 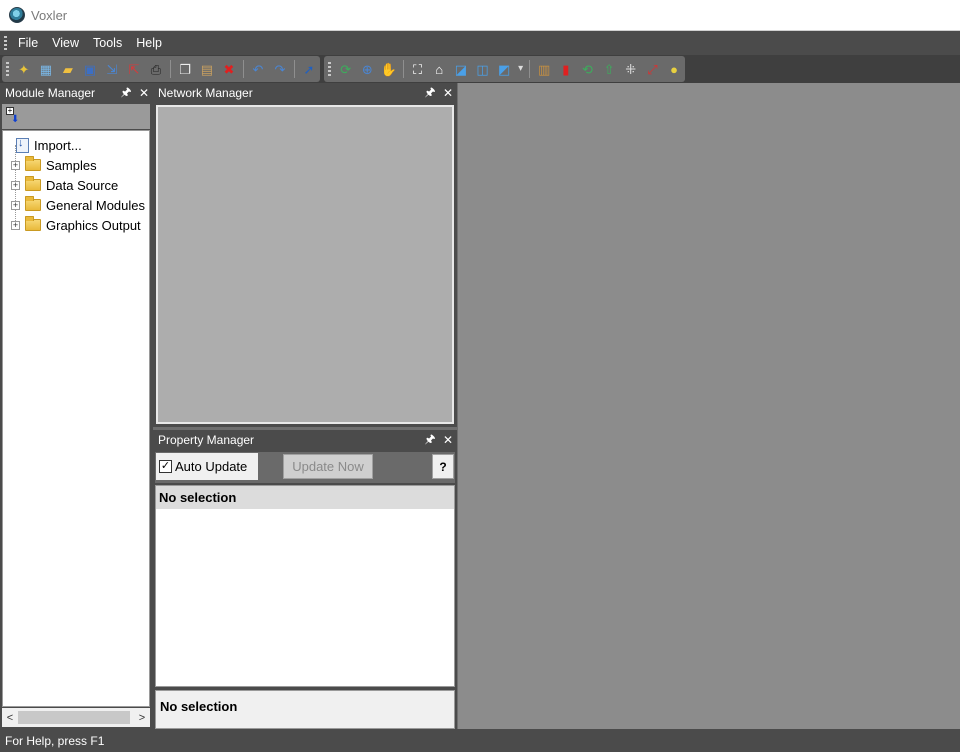 I want to click on help-button: ?, so click(x=443, y=466).